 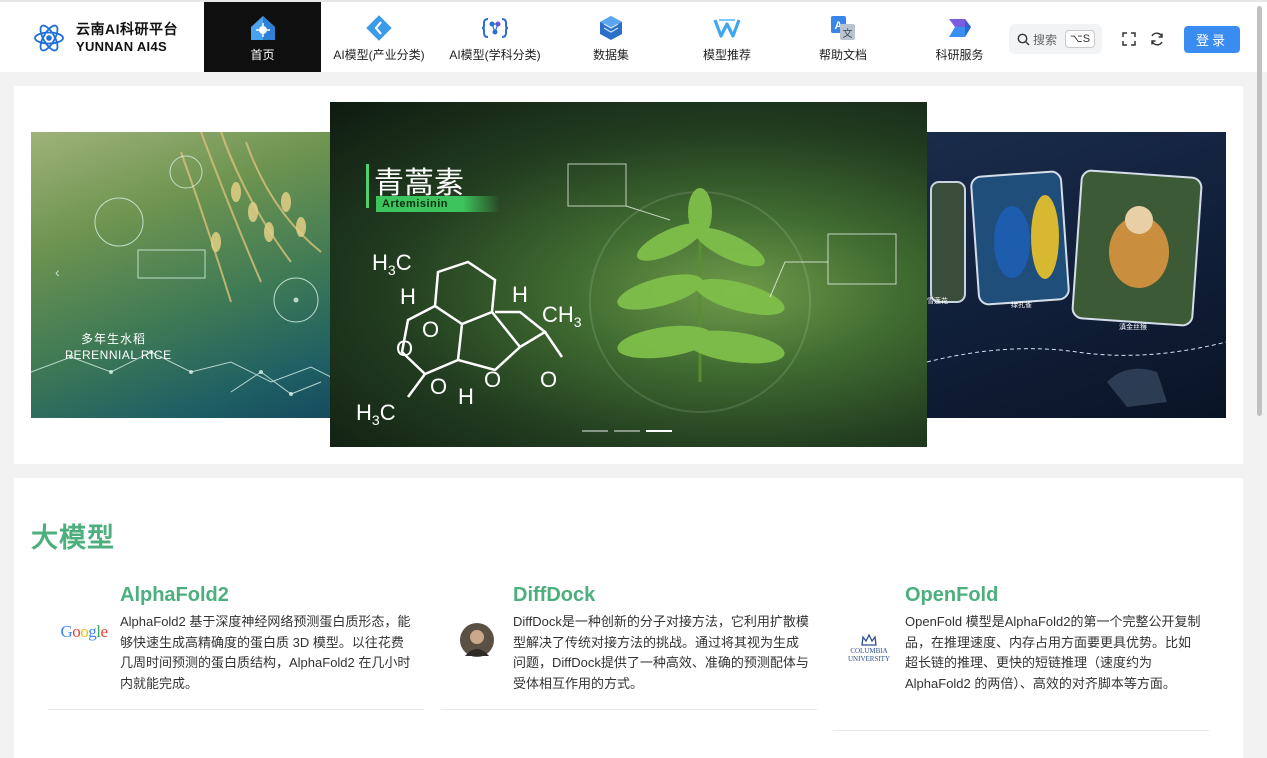 What do you see at coordinates (869, 639) in the screenshot?
I see `crown-icon` at bounding box center [869, 639].